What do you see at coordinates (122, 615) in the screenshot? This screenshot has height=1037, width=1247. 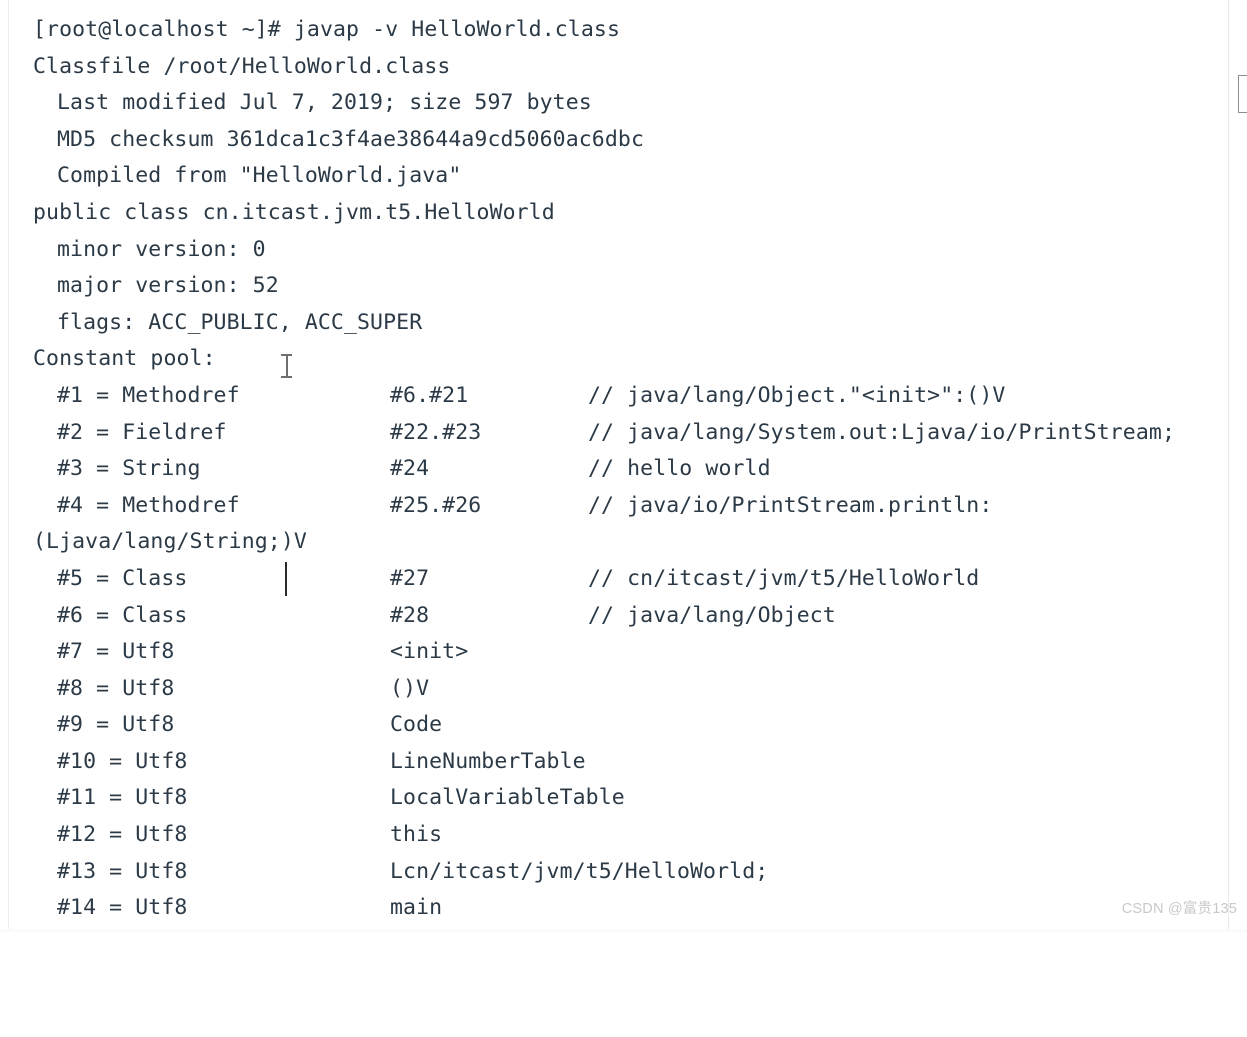 I see `cp-entry-6-name: #6 = Class` at bounding box center [122, 615].